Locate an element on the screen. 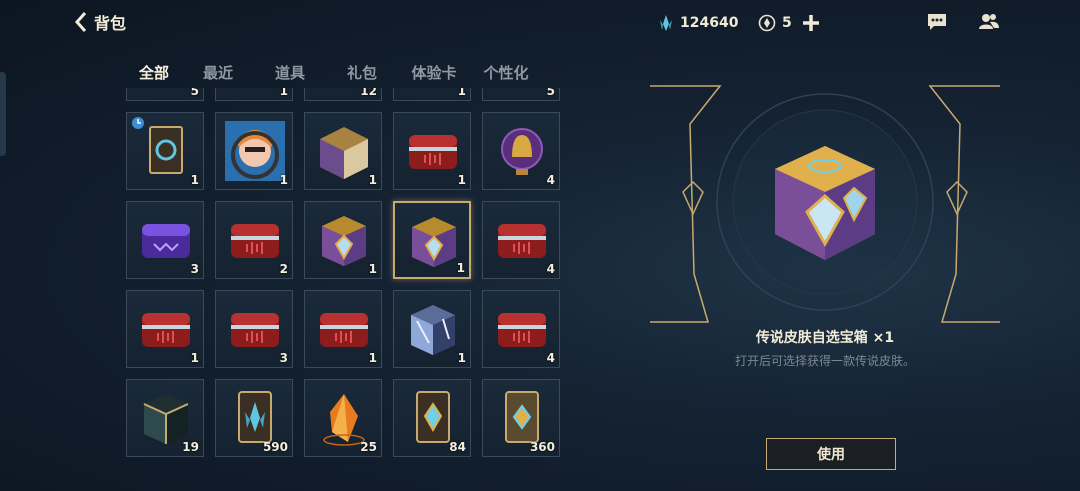  inventory-slot: 19 is located at coordinates (165, 418).